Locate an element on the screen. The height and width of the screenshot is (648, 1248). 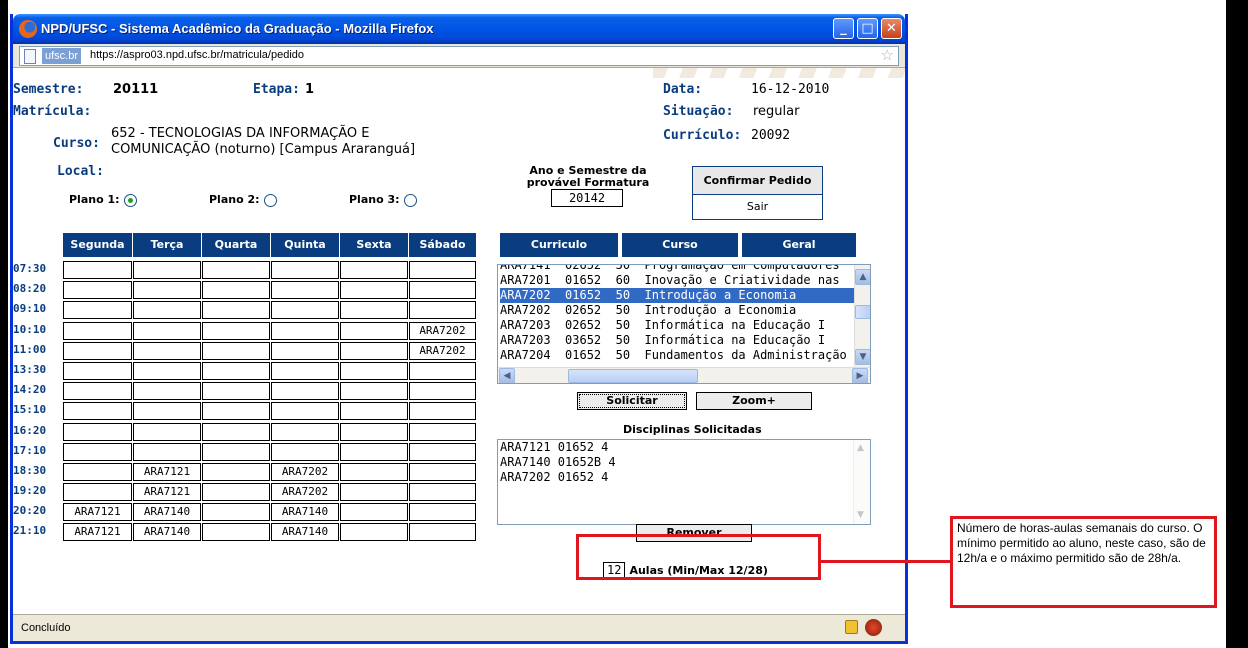
solicitadas-scrollbar: ▲ ▼ is located at coordinates (861, 482).